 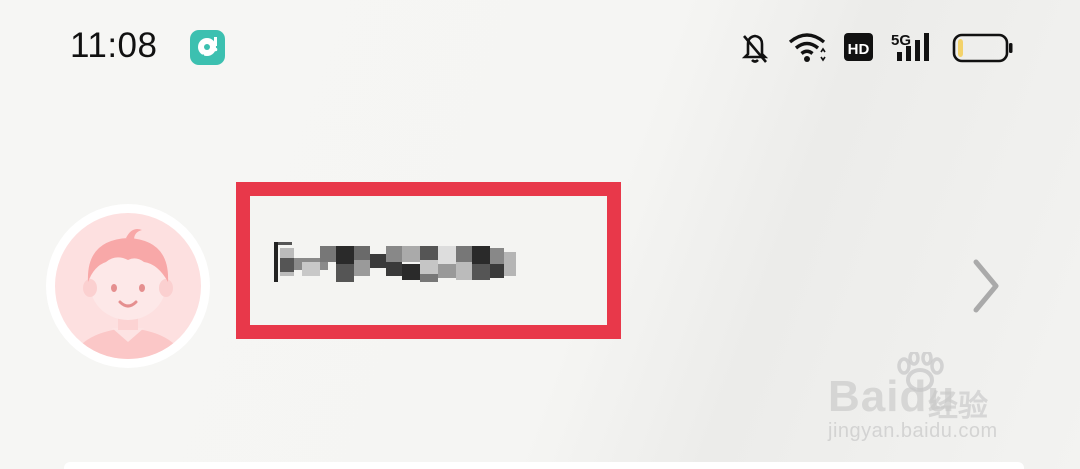 What do you see at coordinates (983, 48) in the screenshot?
I see `battery-icon` at bounding box center [983, 48].